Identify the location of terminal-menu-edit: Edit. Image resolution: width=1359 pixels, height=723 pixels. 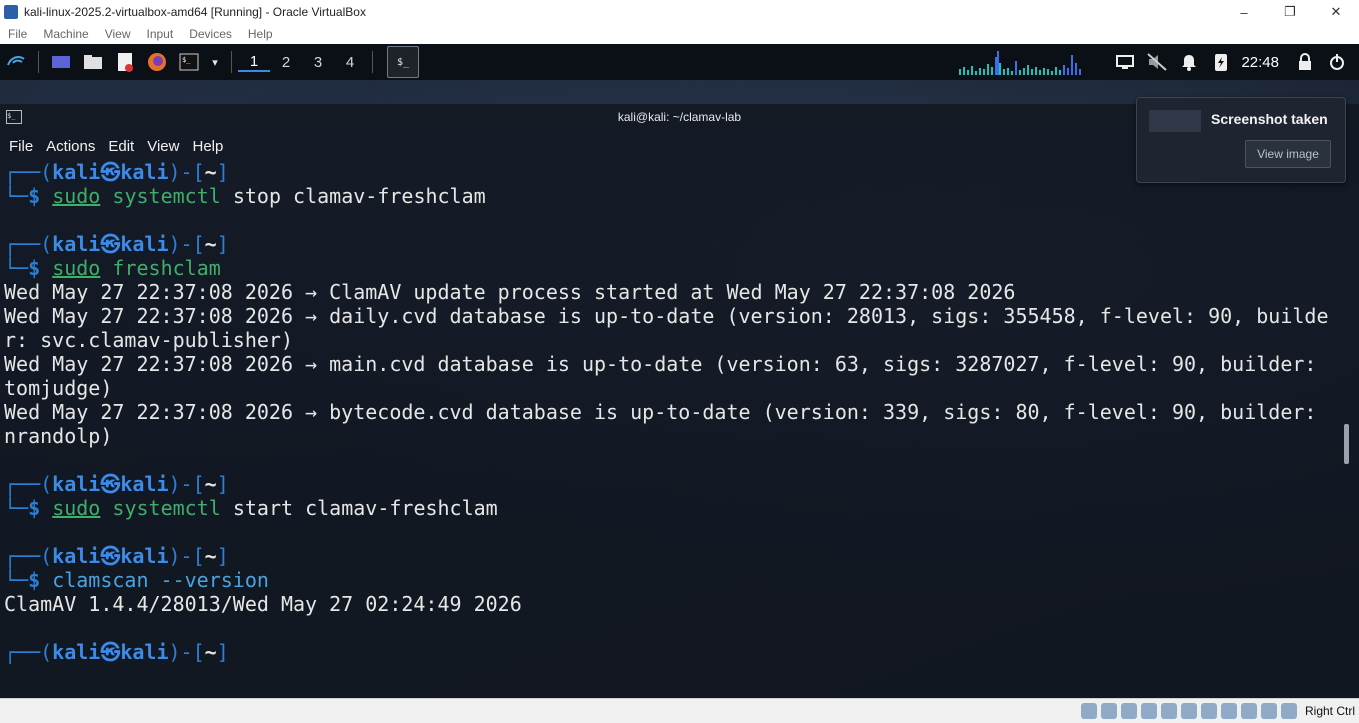
(121, 146).